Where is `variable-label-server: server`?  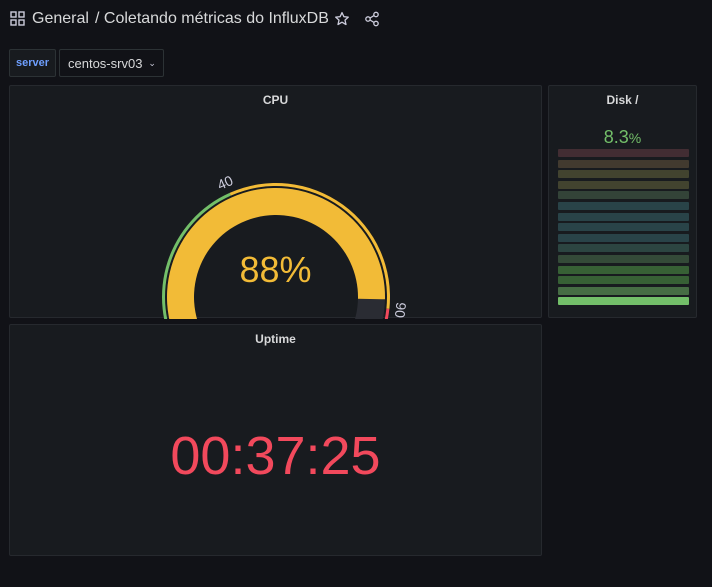
variable-label-server: server is located at coordinates (32, 63).